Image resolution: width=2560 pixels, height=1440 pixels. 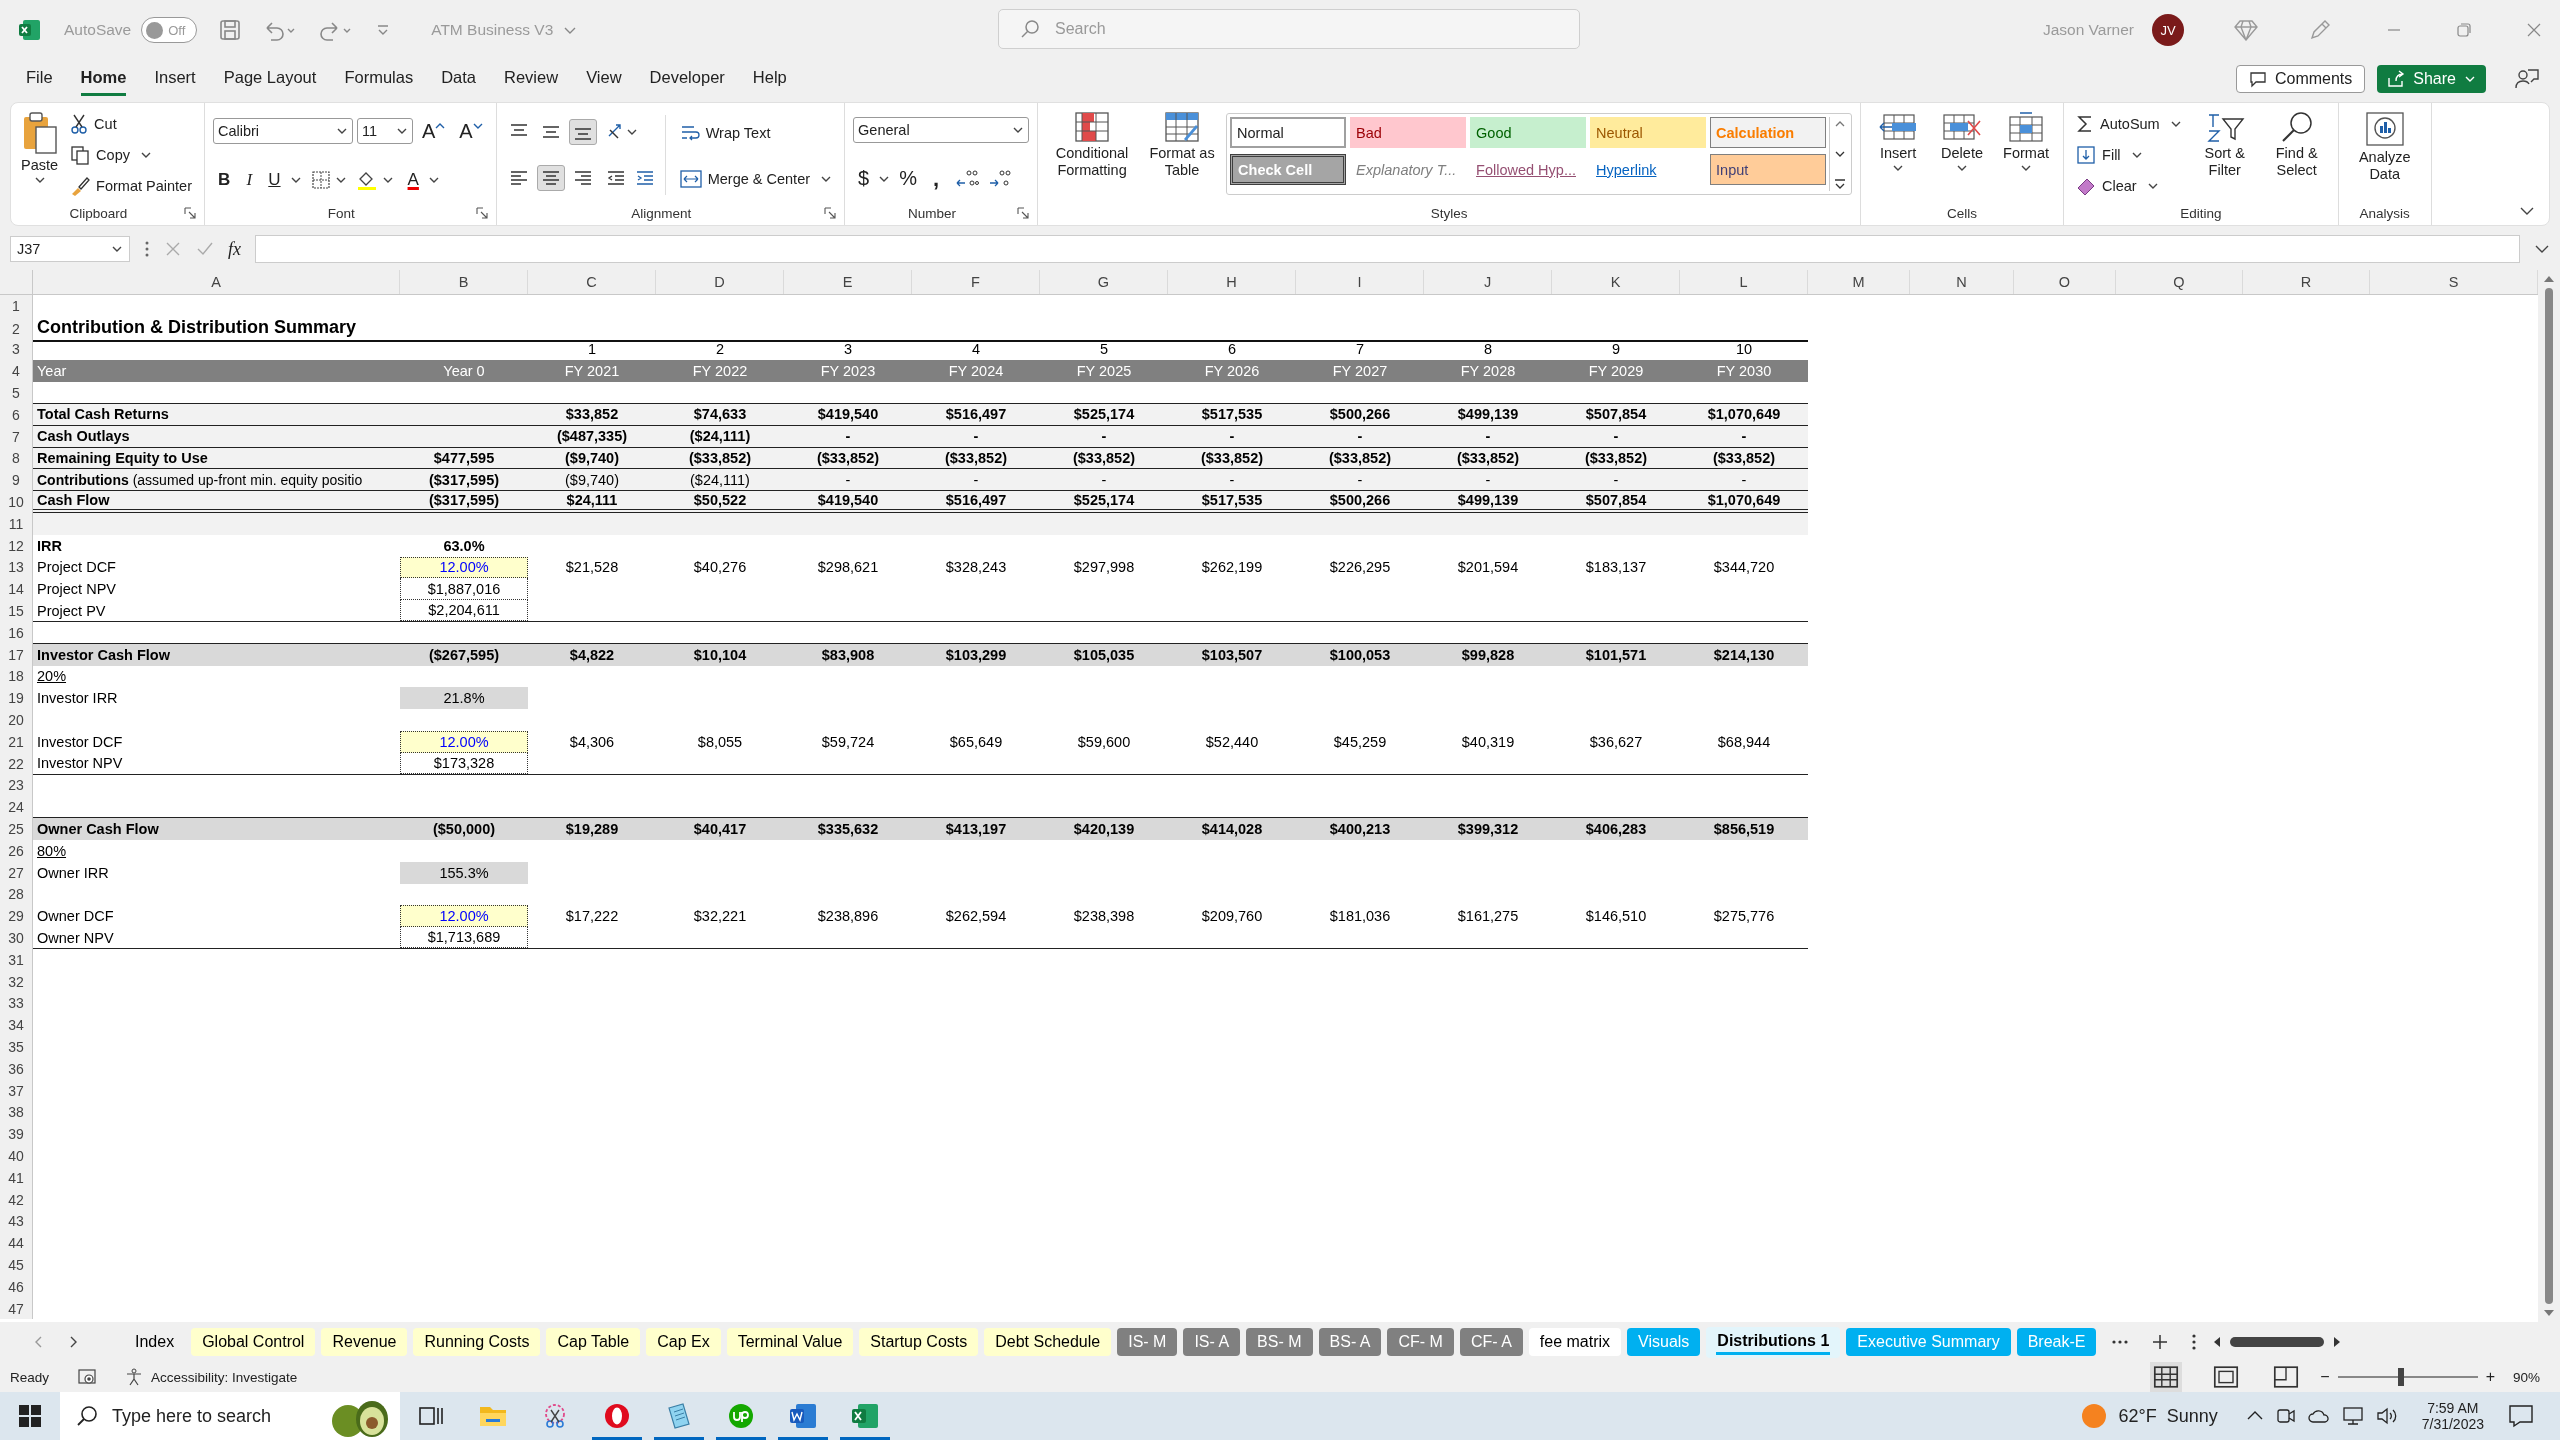 I want to click on row-number: 12, so click(x=16, y=545).